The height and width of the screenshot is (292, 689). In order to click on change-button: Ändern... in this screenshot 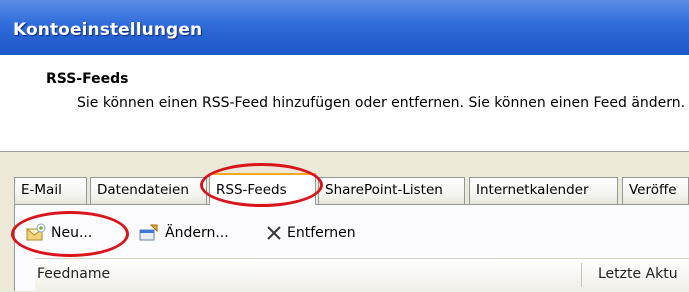, I will do `click(192, 233)`.